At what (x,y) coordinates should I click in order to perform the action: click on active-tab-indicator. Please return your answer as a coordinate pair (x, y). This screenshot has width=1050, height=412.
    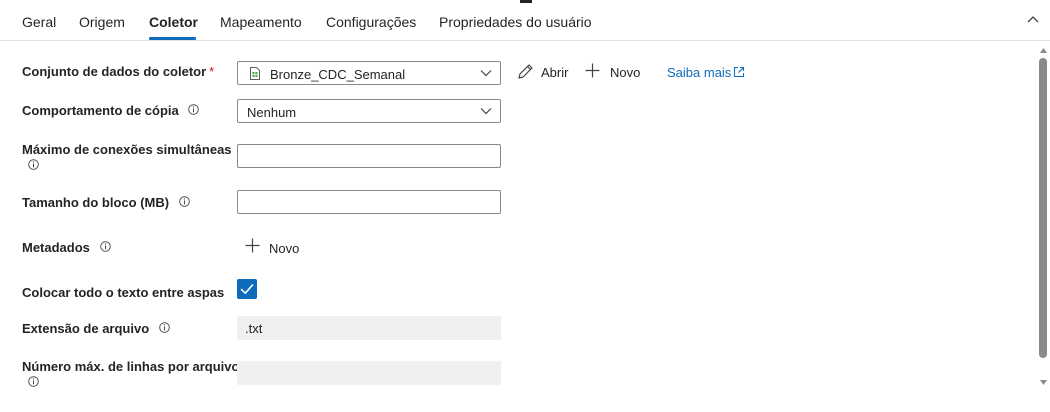
    Looking at the image, I should click on (172, 38).